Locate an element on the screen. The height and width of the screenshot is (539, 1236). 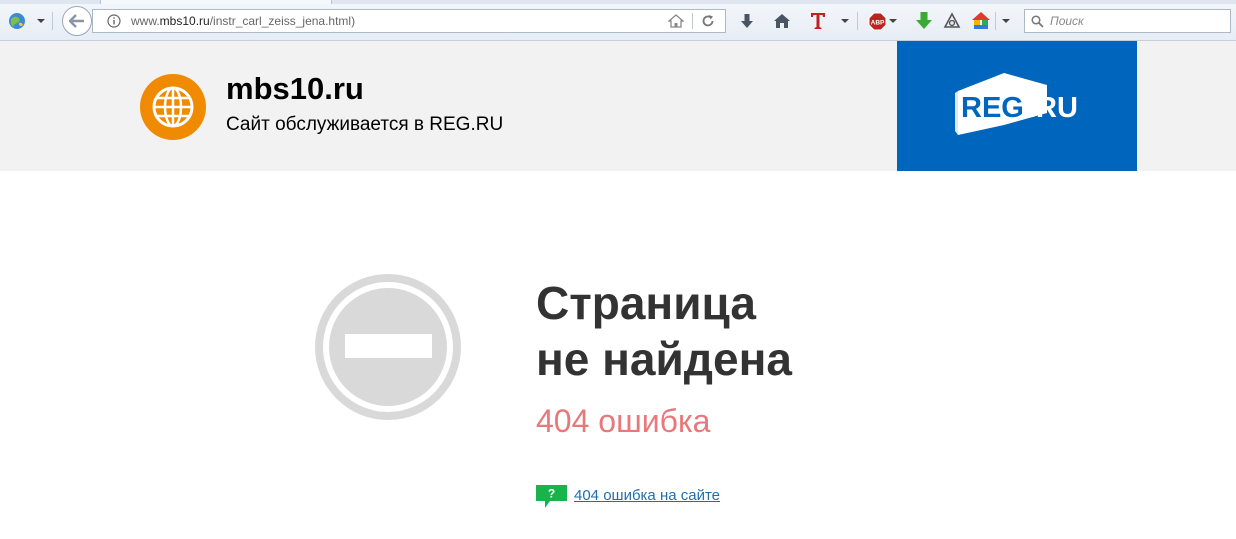
back-arrow-icon is located at coordinates (77, 21).